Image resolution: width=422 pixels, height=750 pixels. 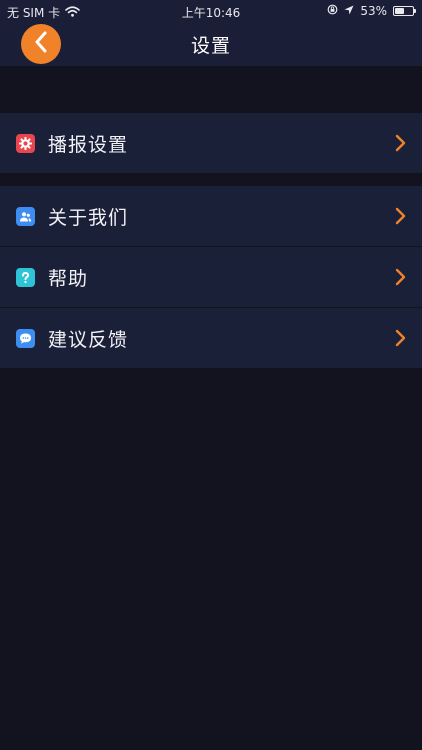 What do you see at coordinates (211, 11) in the screenshot?
I see `status-bar: 无 SIM 卡 上午10:46 53%` at bounding box center [211, 11].